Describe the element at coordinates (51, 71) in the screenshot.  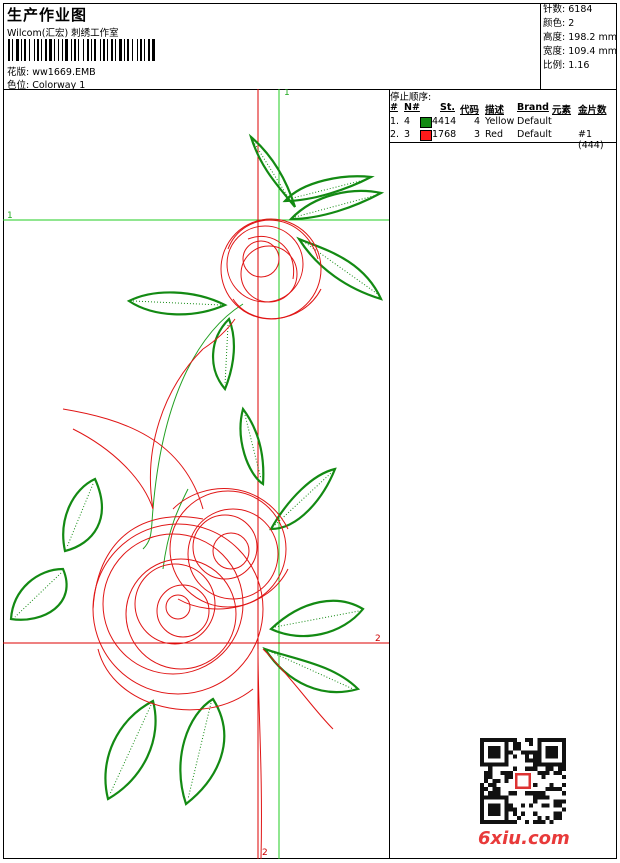
I see `design-file: 花版: ww1669.EMB` at that location.